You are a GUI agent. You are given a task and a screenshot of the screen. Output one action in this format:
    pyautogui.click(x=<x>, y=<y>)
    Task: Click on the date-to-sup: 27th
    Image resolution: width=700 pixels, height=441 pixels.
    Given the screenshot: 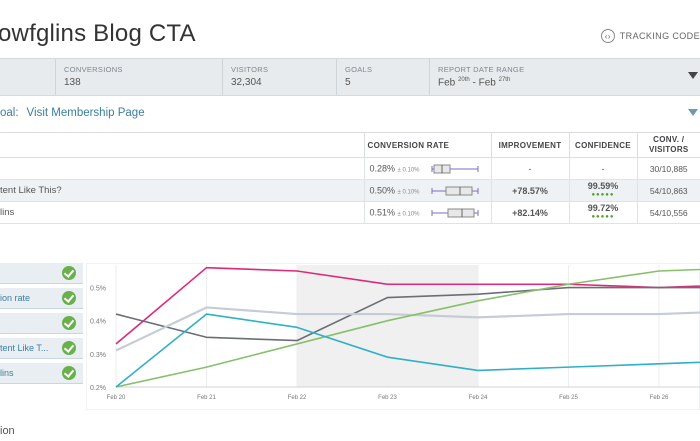 What is the action you would take?
    pyautogui.click(x=504, y=80)
    